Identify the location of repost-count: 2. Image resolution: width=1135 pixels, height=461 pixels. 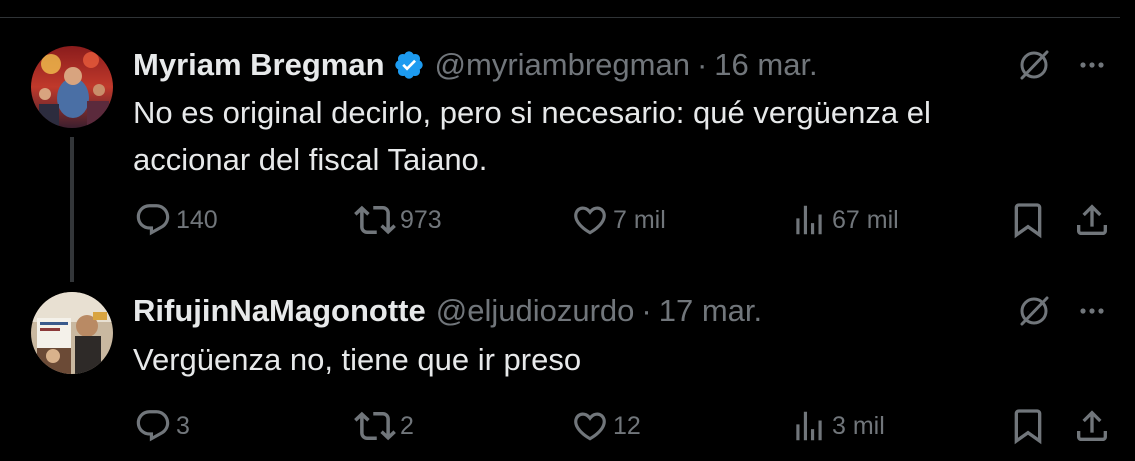
(407, 425).